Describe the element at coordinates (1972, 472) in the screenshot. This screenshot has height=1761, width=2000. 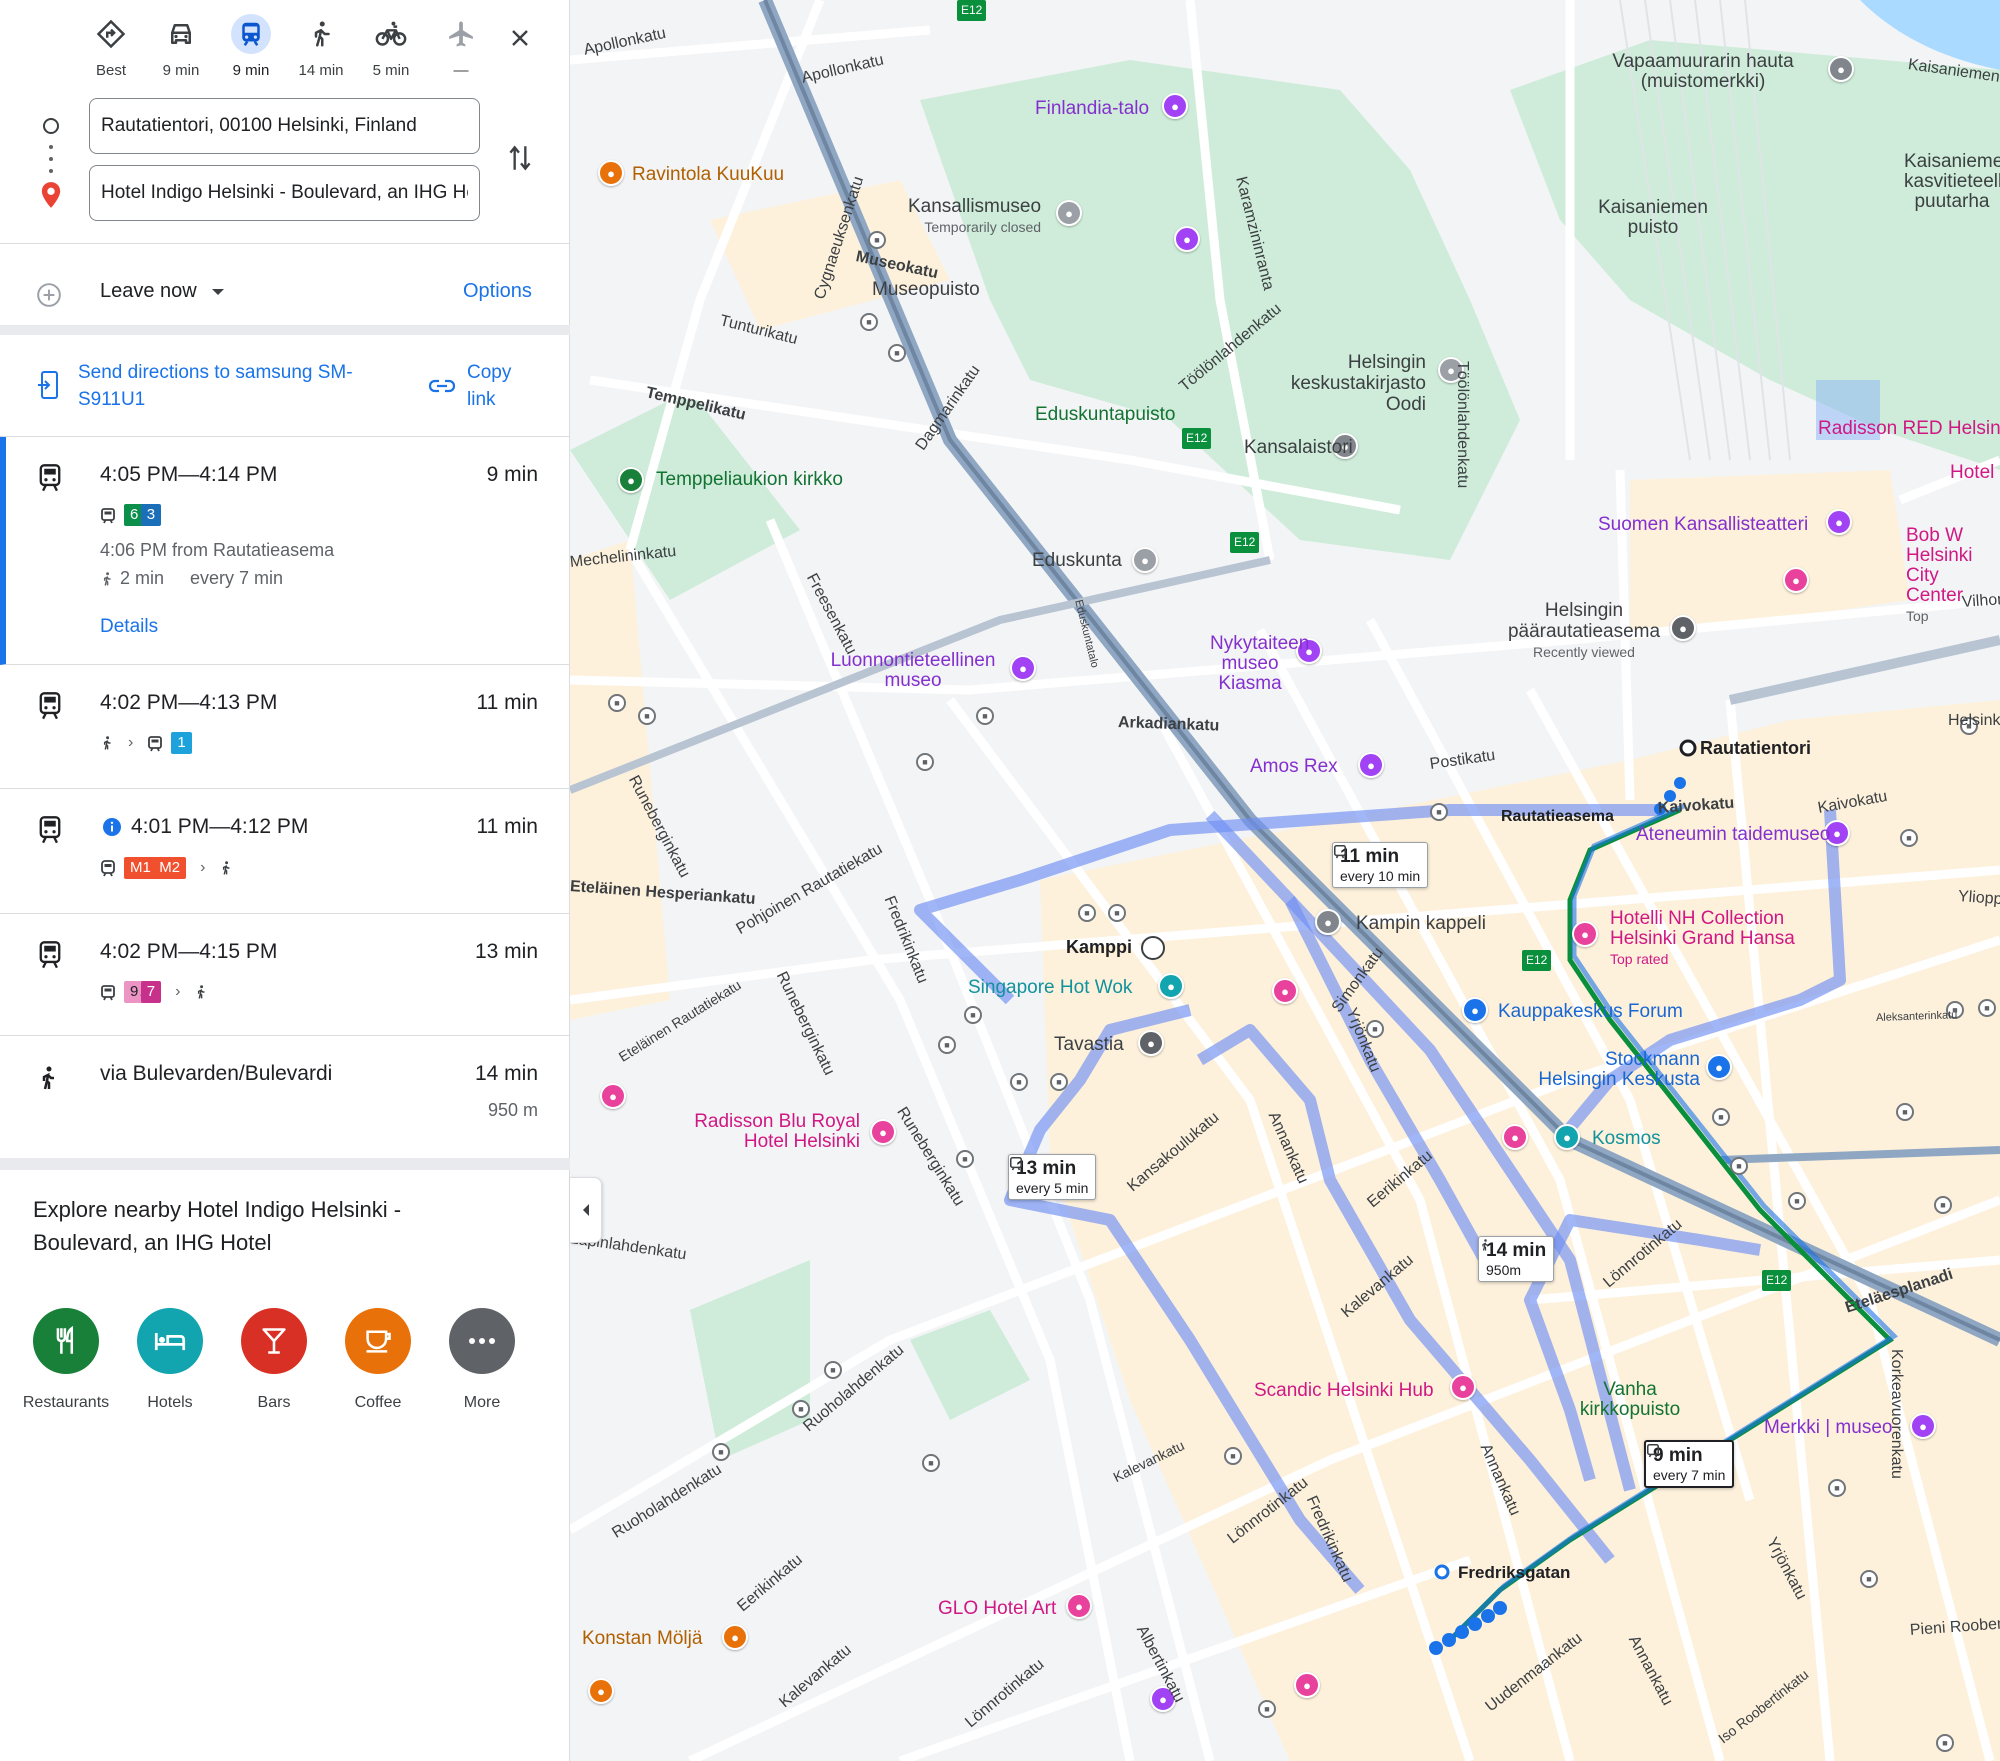
I see `poi-label: Hotel` at that location.